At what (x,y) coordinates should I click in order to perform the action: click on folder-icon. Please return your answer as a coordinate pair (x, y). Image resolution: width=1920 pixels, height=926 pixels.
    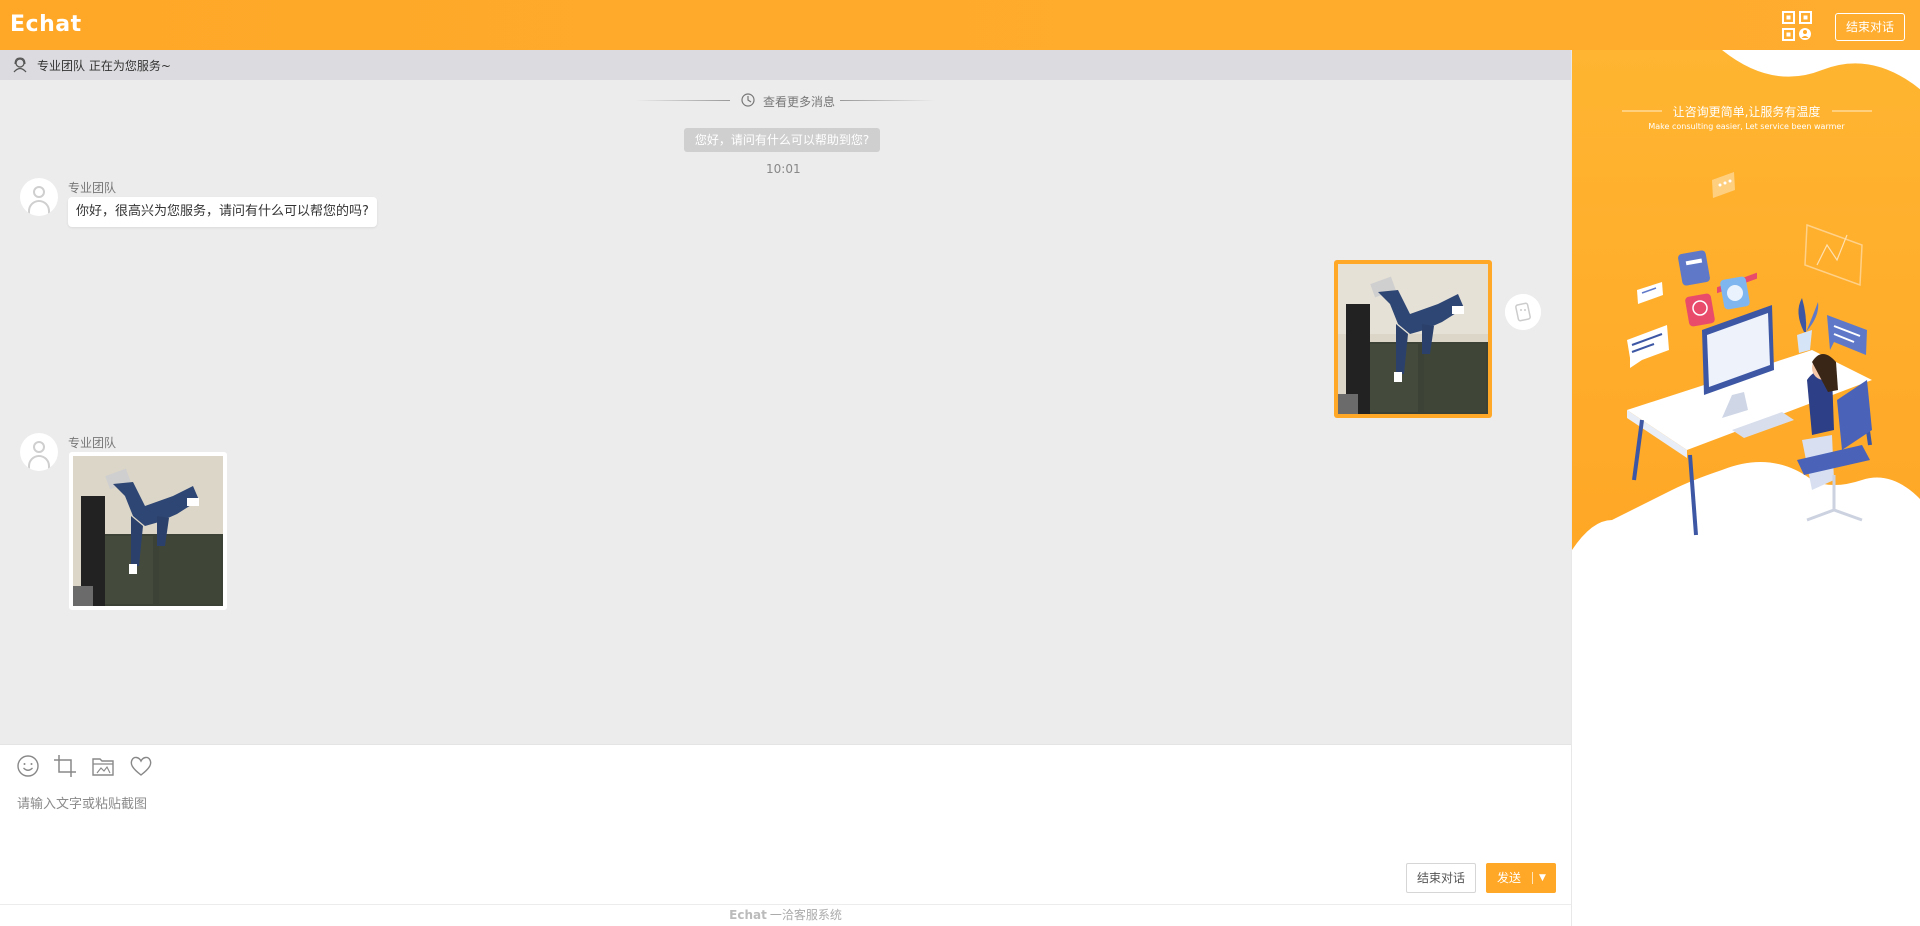
    Looking at the image, I should click on (103, 766).